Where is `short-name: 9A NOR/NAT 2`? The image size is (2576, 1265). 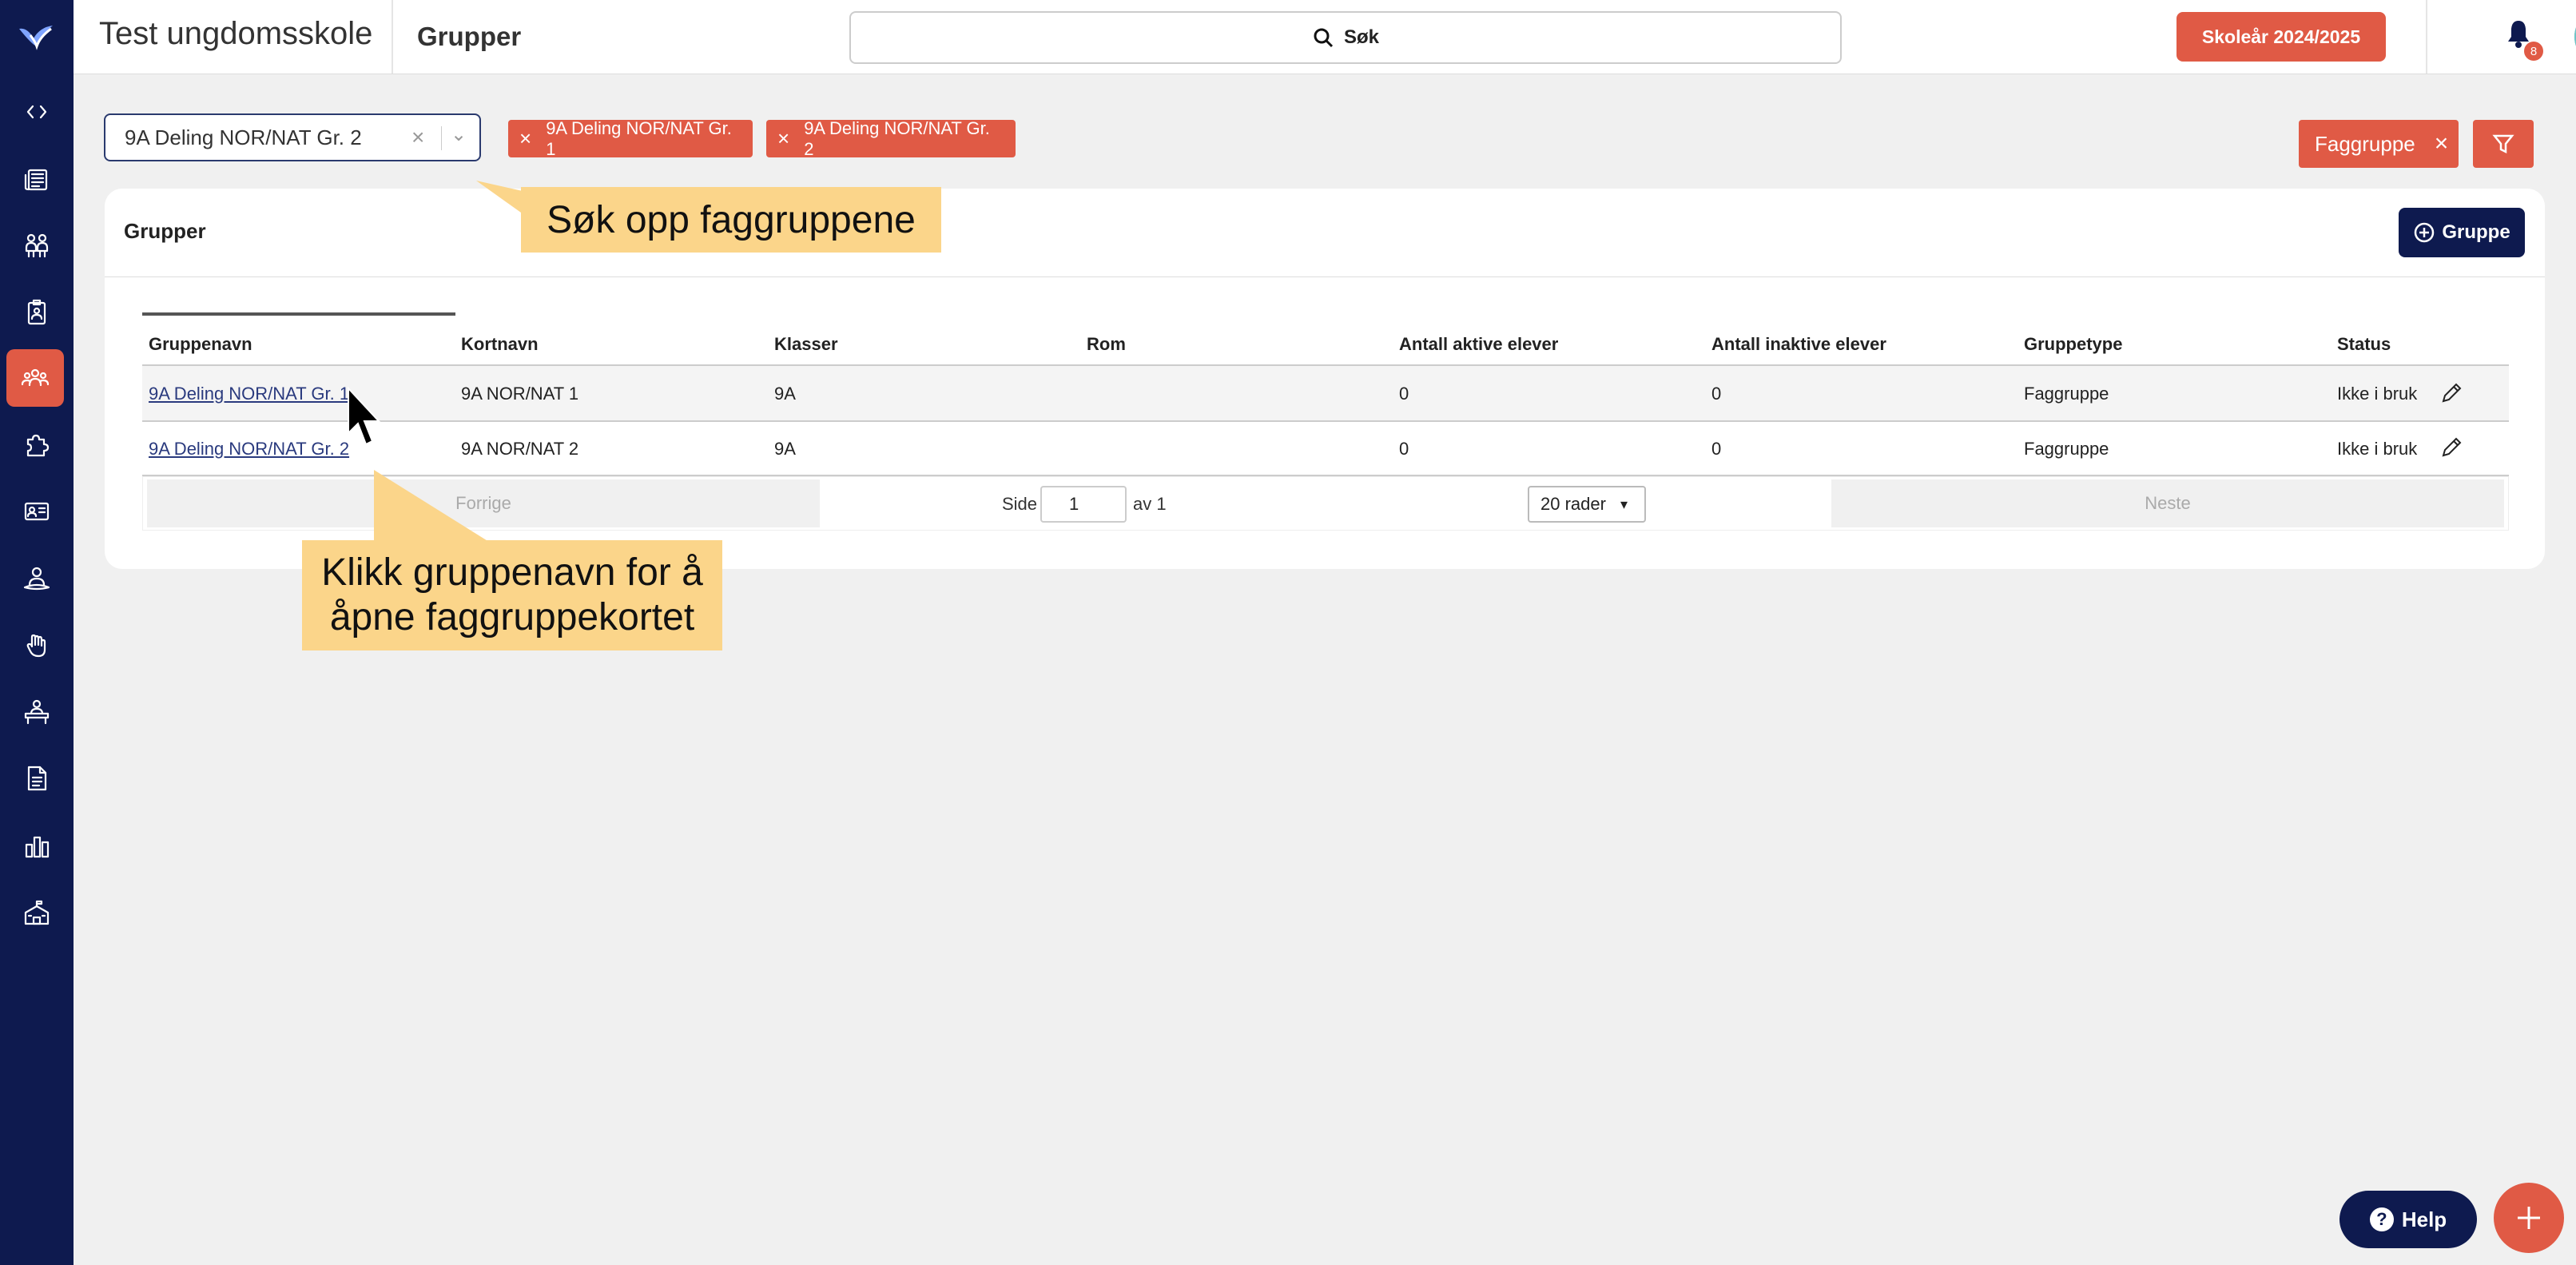 short-name: 9A NOR/NAT 2 is located at coordinates (520, 449).